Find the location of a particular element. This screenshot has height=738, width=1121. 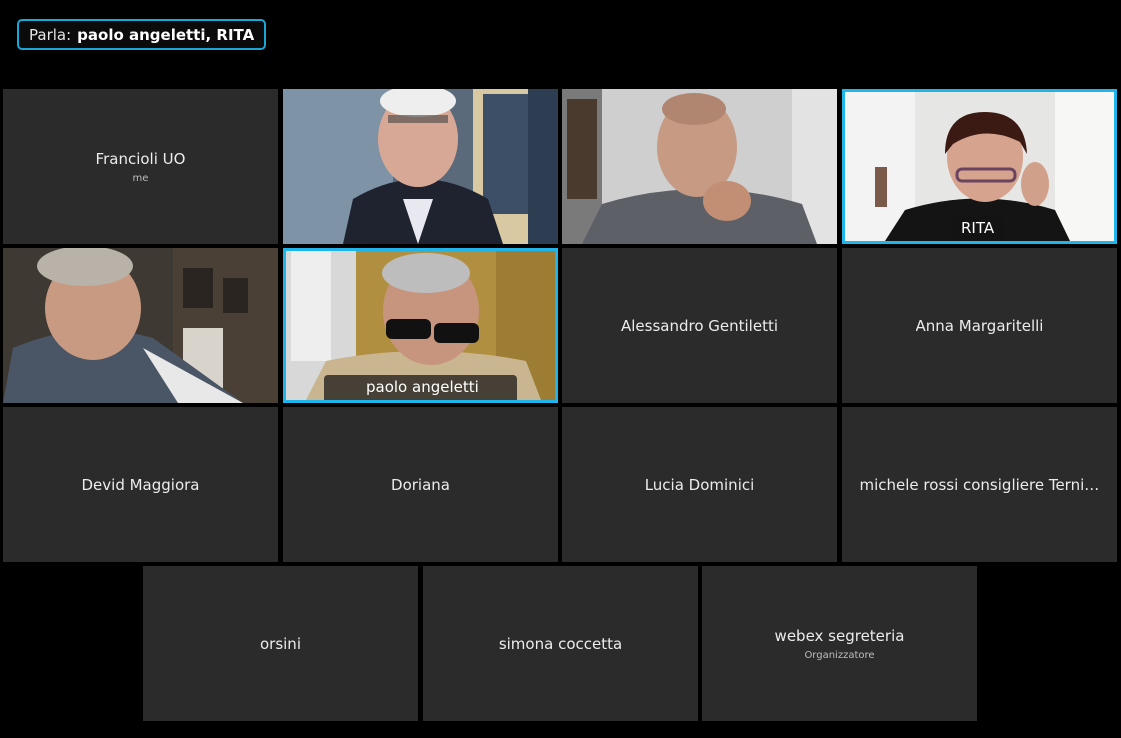

participant-tile-doriana: Doriana is located at coordinates (420, 484).